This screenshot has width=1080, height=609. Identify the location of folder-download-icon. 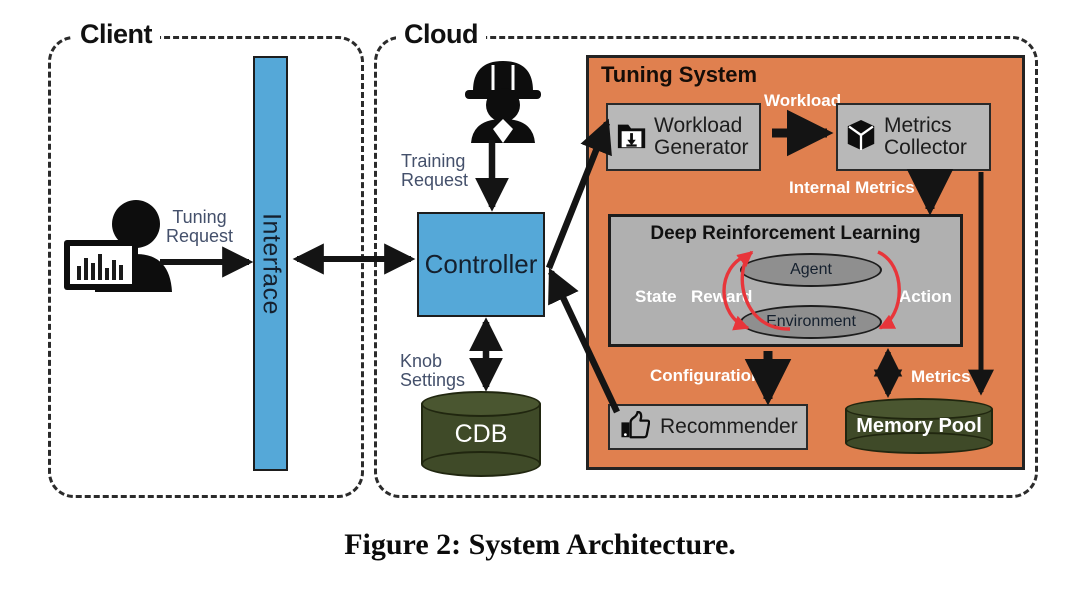
(632, 137).